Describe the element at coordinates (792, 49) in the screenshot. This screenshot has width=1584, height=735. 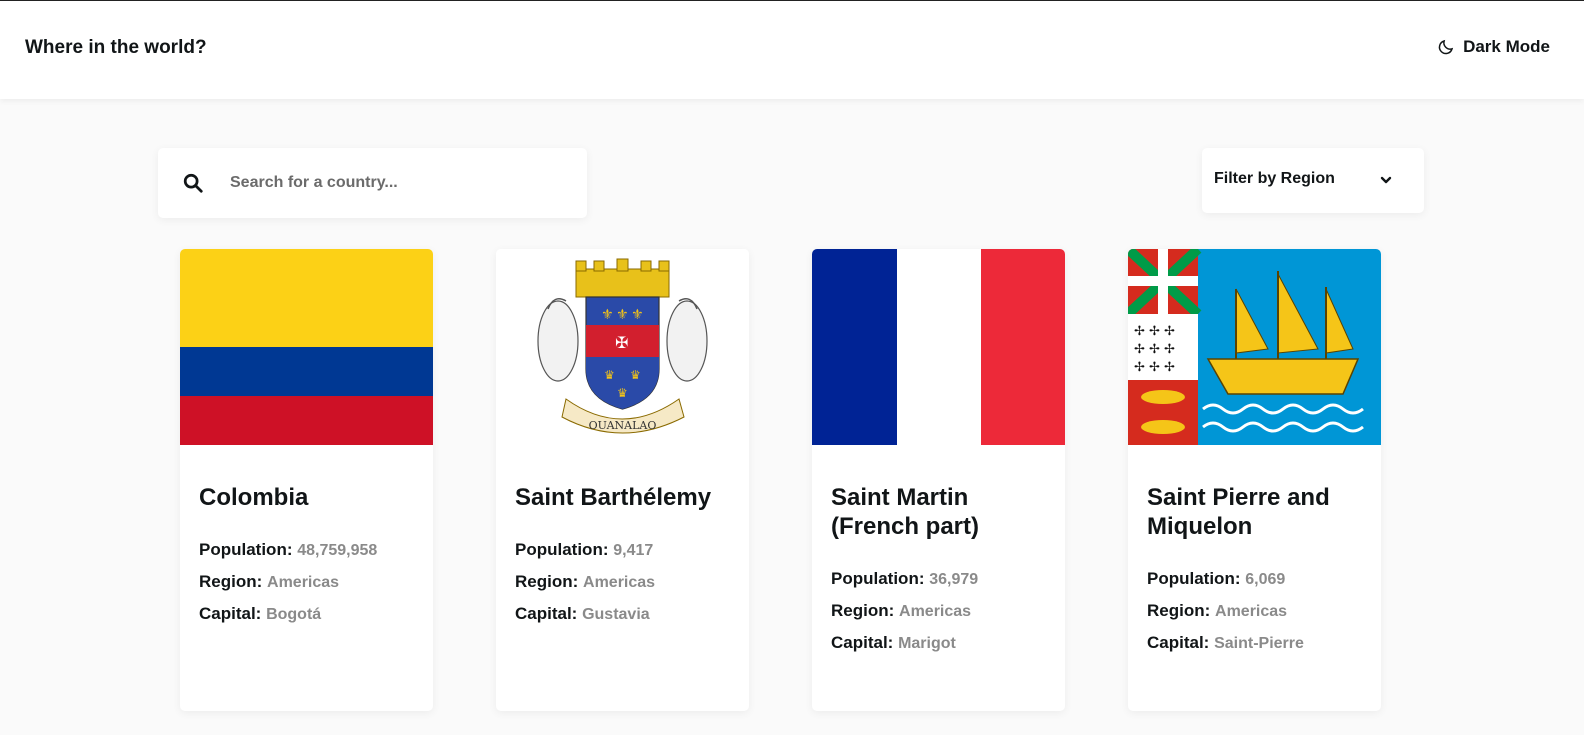
I see `site-header: Where in the world? Dark Mode` at that location.